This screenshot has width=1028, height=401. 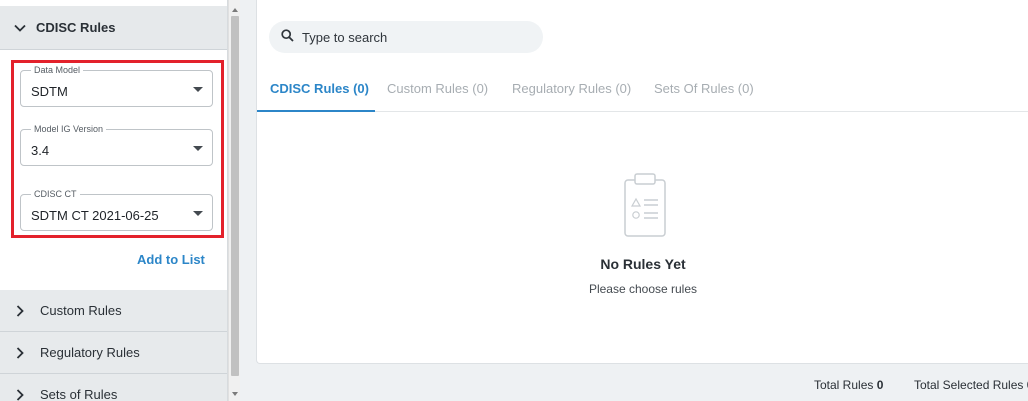 I want to click on regulatory-rules-accordion-header: Regulatory Rules, so click(x=113, y=353).